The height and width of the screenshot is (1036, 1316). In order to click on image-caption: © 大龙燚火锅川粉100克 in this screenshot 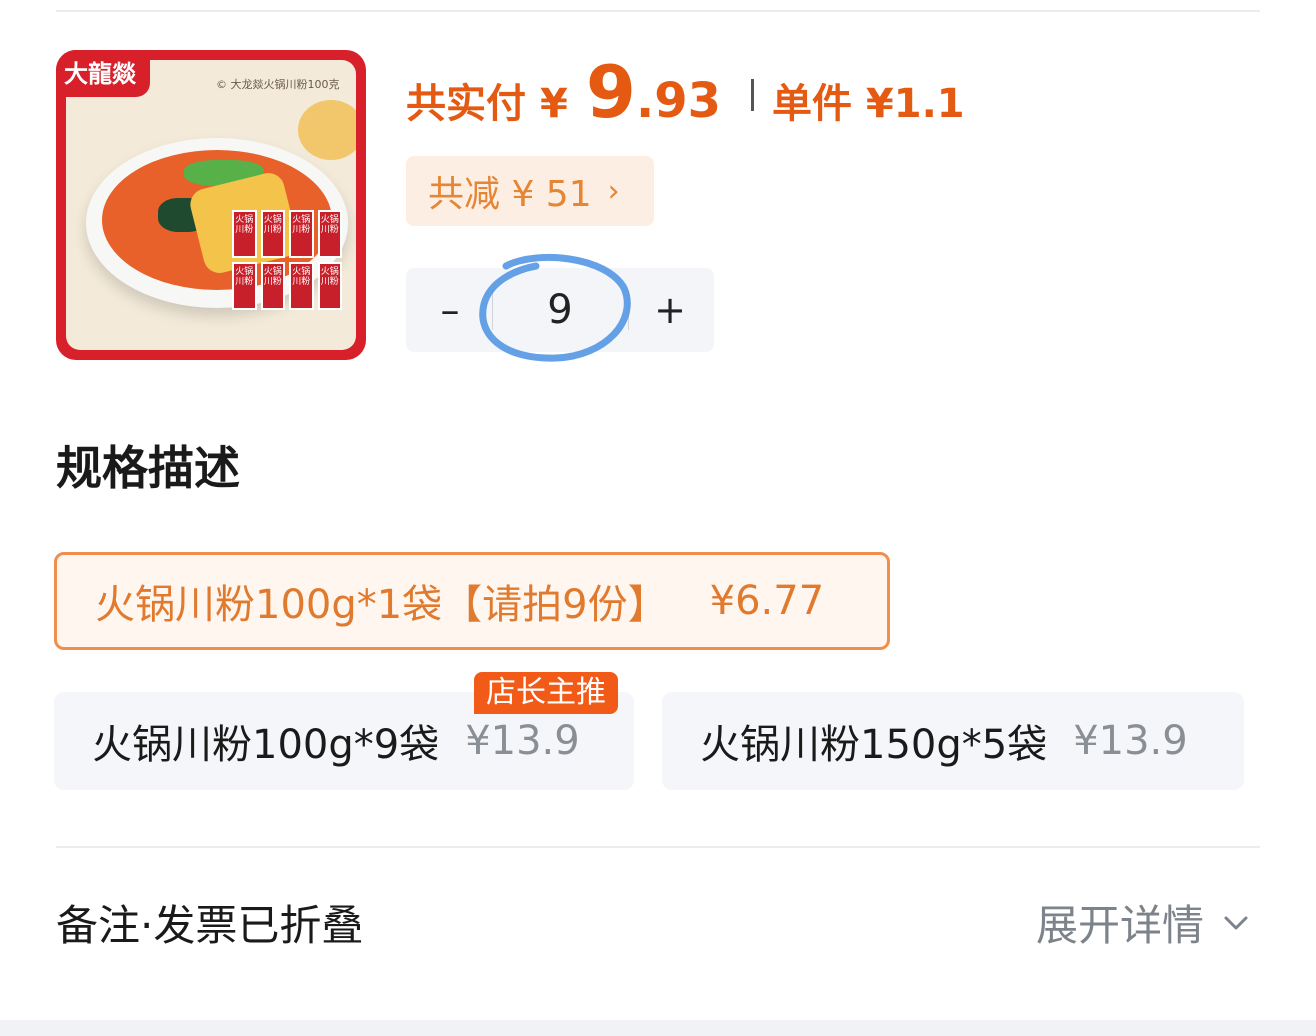, I will do `click(278, 84)`.